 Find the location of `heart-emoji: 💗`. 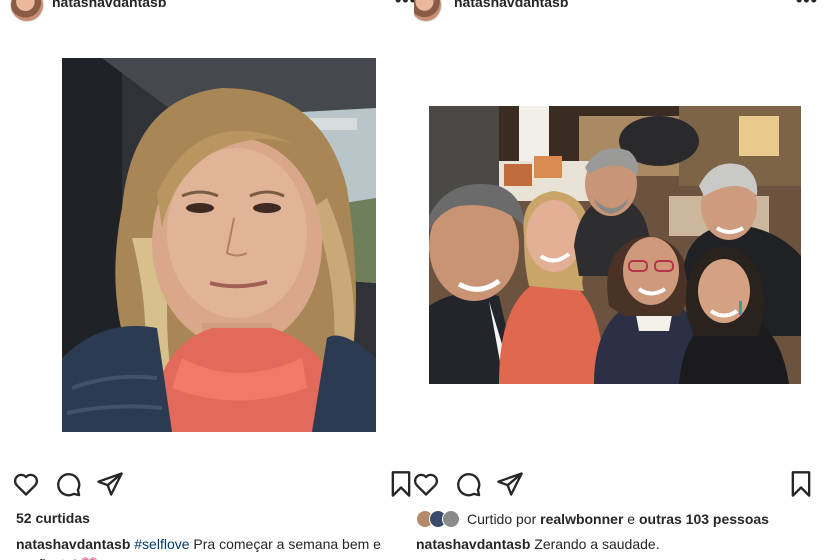

heart-emoji: 💗 is located at coordinates (89, 558).